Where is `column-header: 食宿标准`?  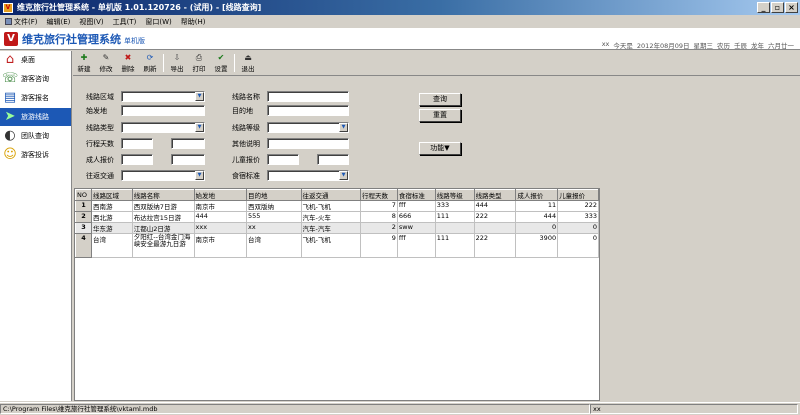 column-header: 食宿标准 is located at coordinates (416, 195).